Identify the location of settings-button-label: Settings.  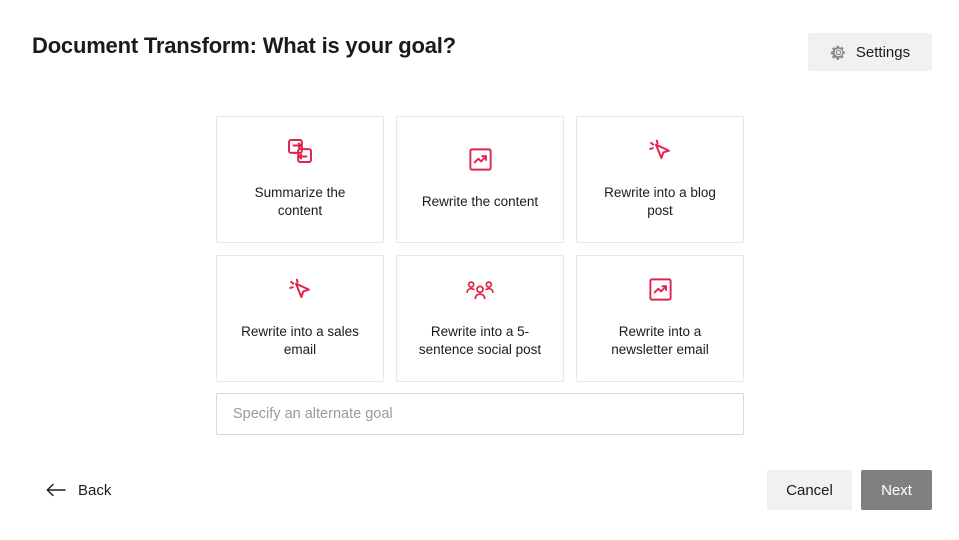
(883, 52).